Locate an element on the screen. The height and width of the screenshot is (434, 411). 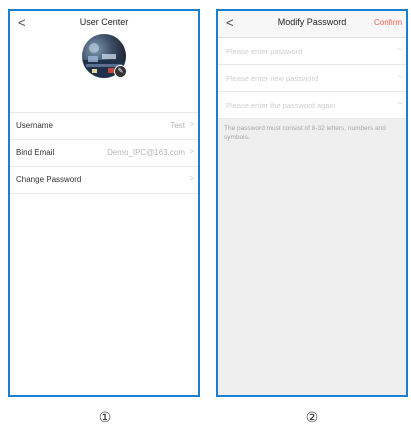
row-label: Username is located at coordinates (34, 125).